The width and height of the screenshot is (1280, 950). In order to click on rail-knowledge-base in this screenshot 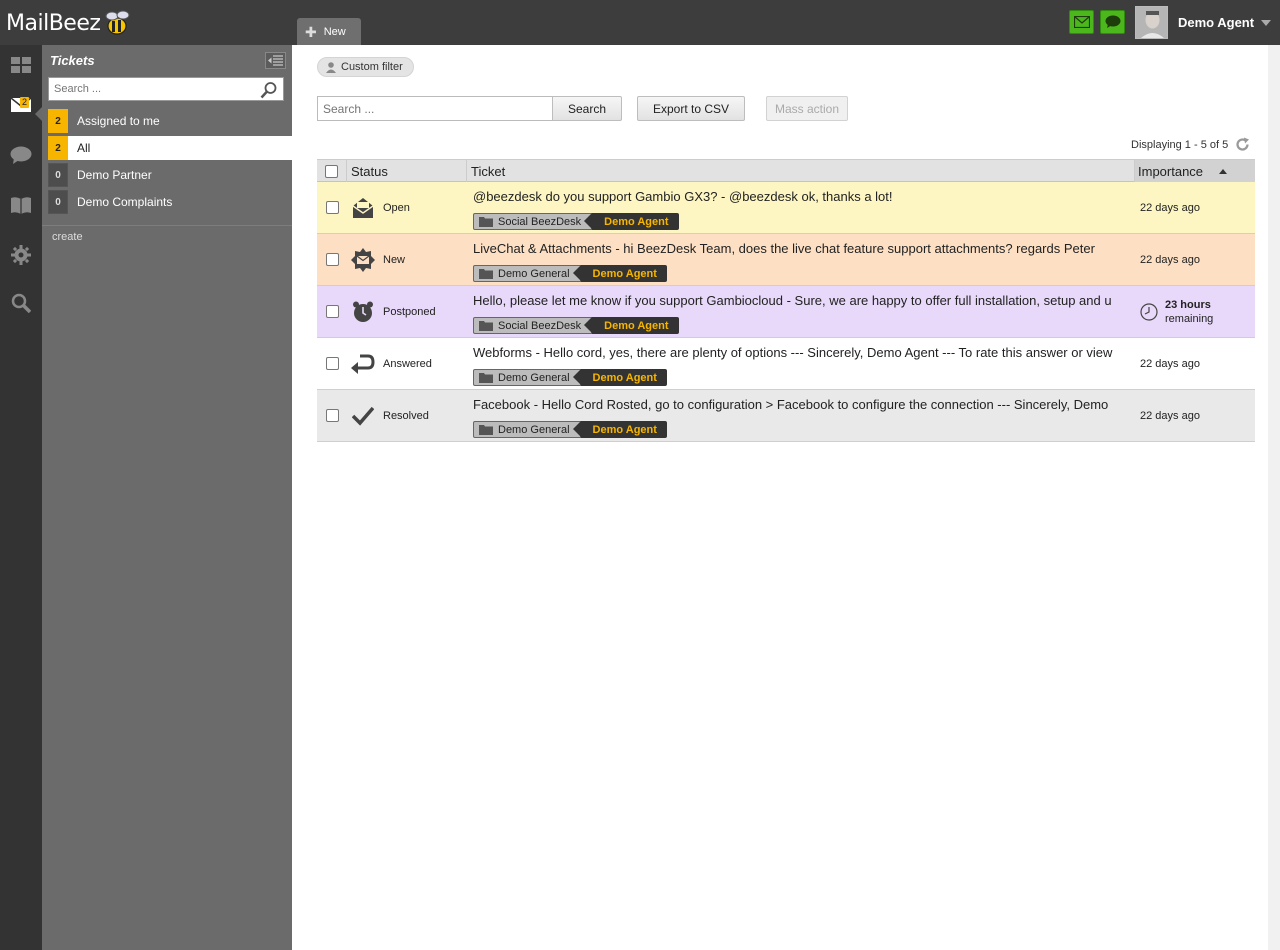, I will do `click(21, 205)`.